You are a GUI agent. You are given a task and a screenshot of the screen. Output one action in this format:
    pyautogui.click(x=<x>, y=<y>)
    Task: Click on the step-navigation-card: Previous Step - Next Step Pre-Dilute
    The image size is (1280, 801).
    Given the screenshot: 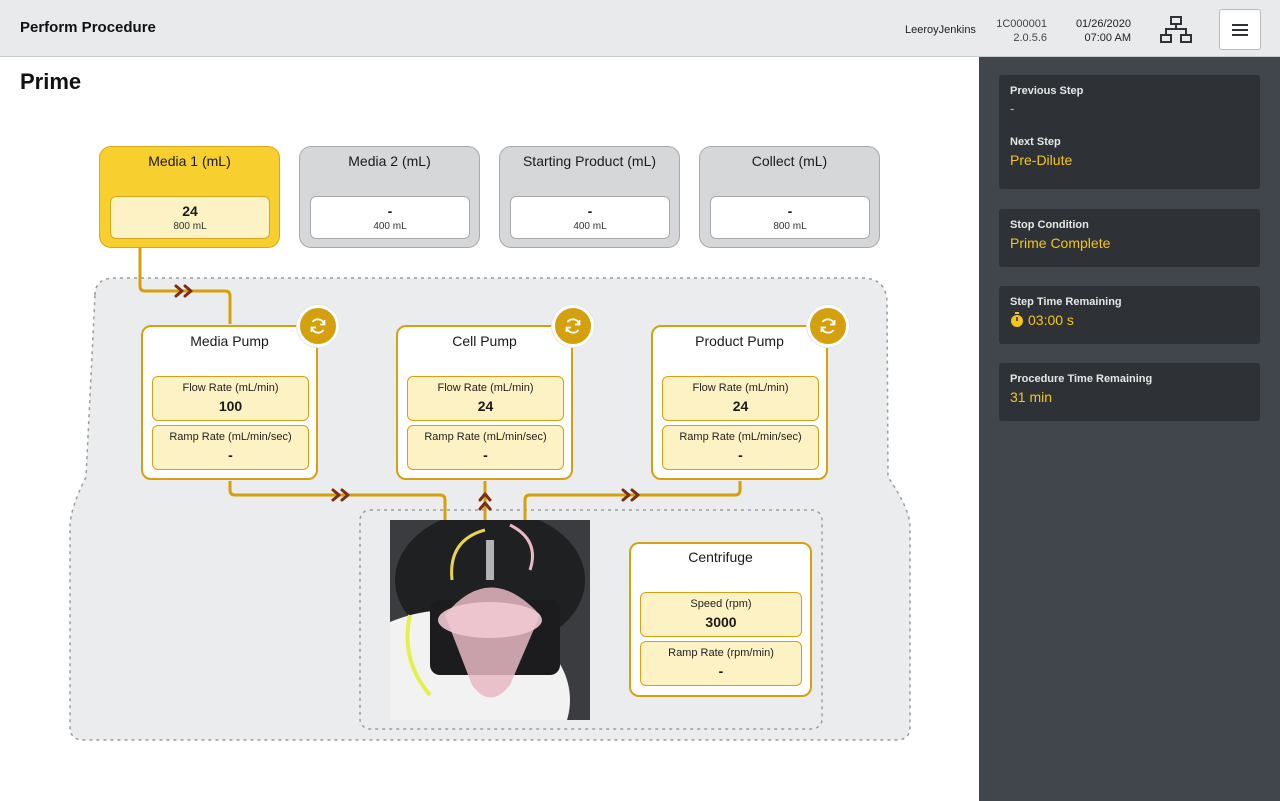 What is the action you would take?
    pyautogui.click(x=1129, y=132)
    